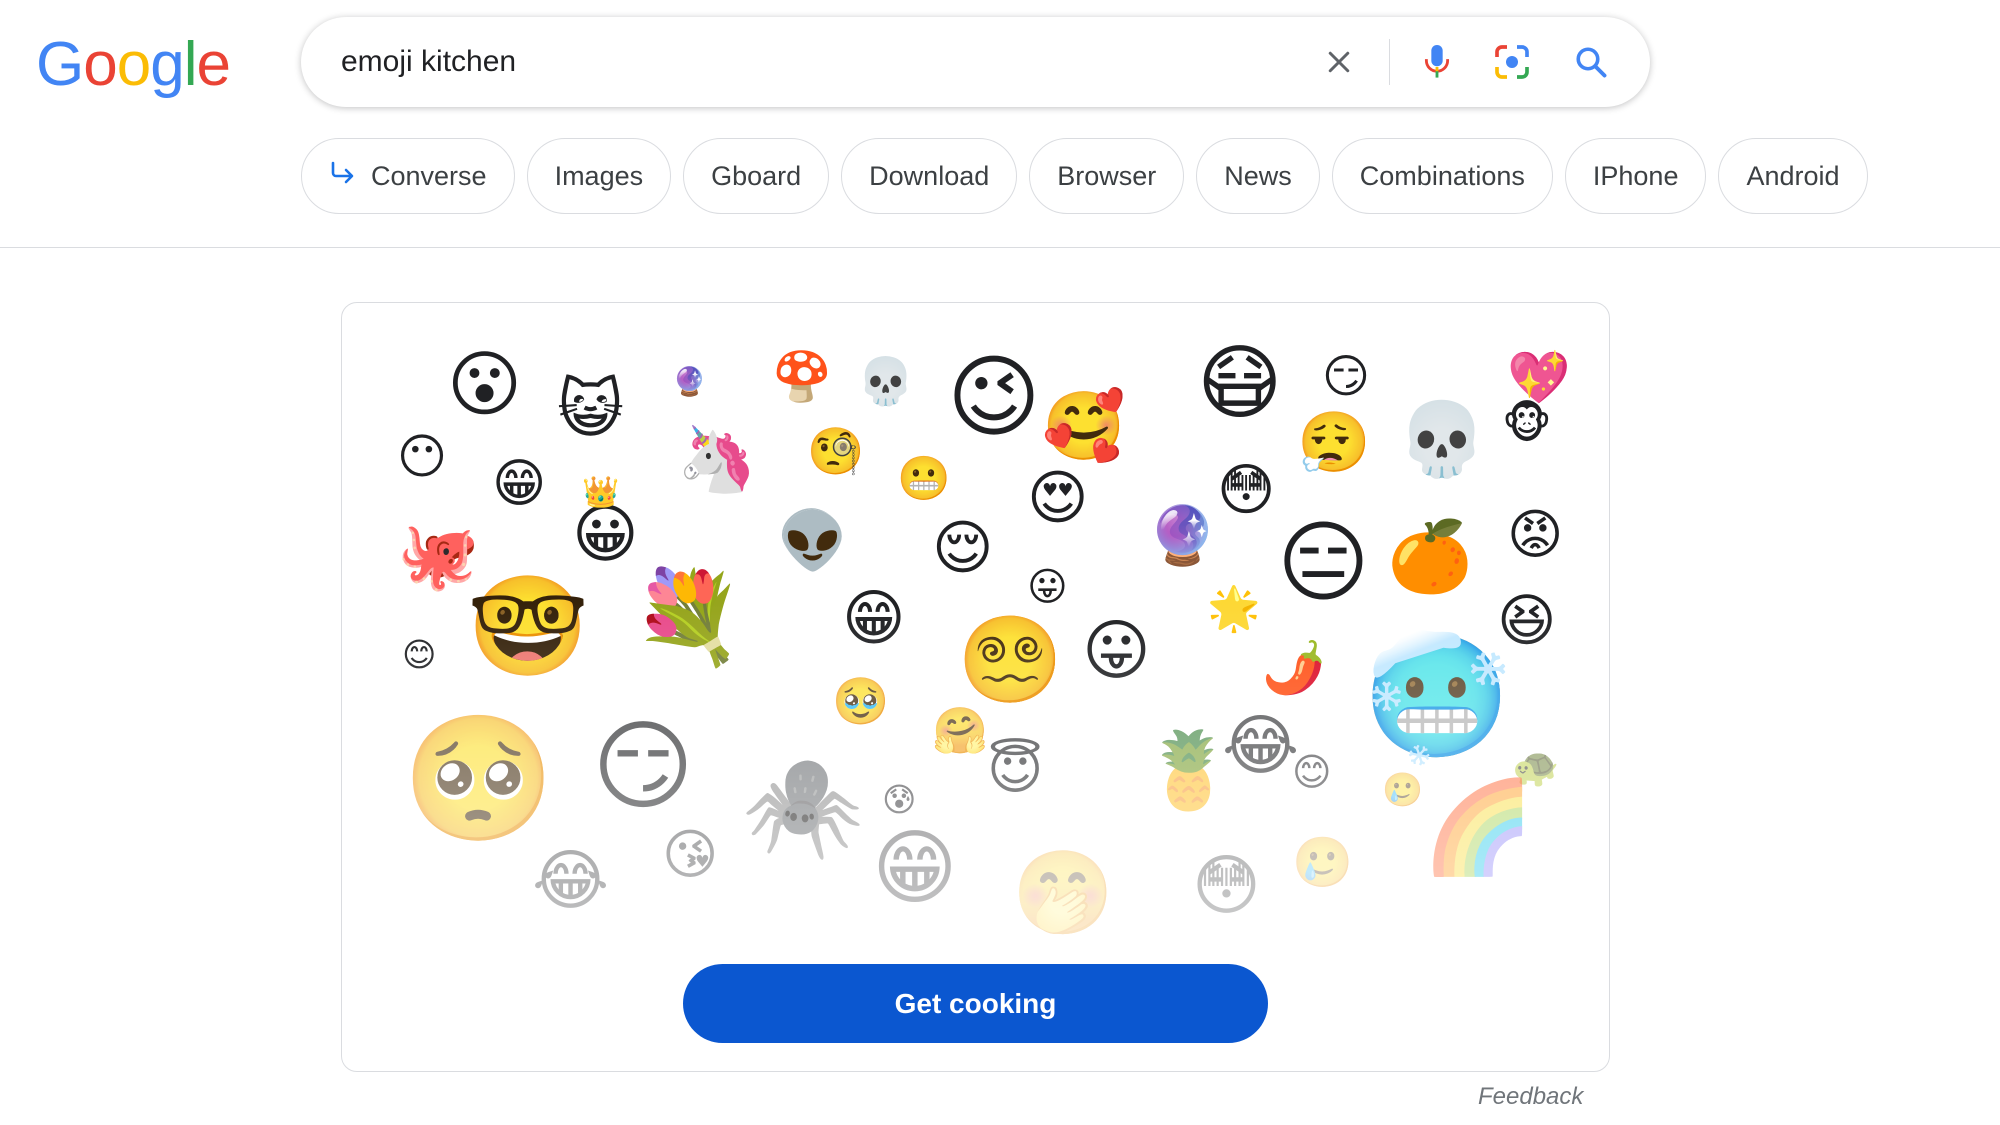 This screenshot has height=1125, width=2000. I want to click on search-icon, so click(1591, 62).